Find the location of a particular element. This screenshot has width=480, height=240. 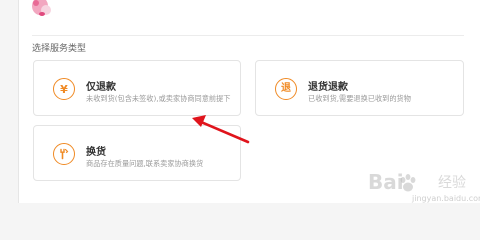

watermark-url: jingyan.baidu.com is located at coordinates (446, 198).